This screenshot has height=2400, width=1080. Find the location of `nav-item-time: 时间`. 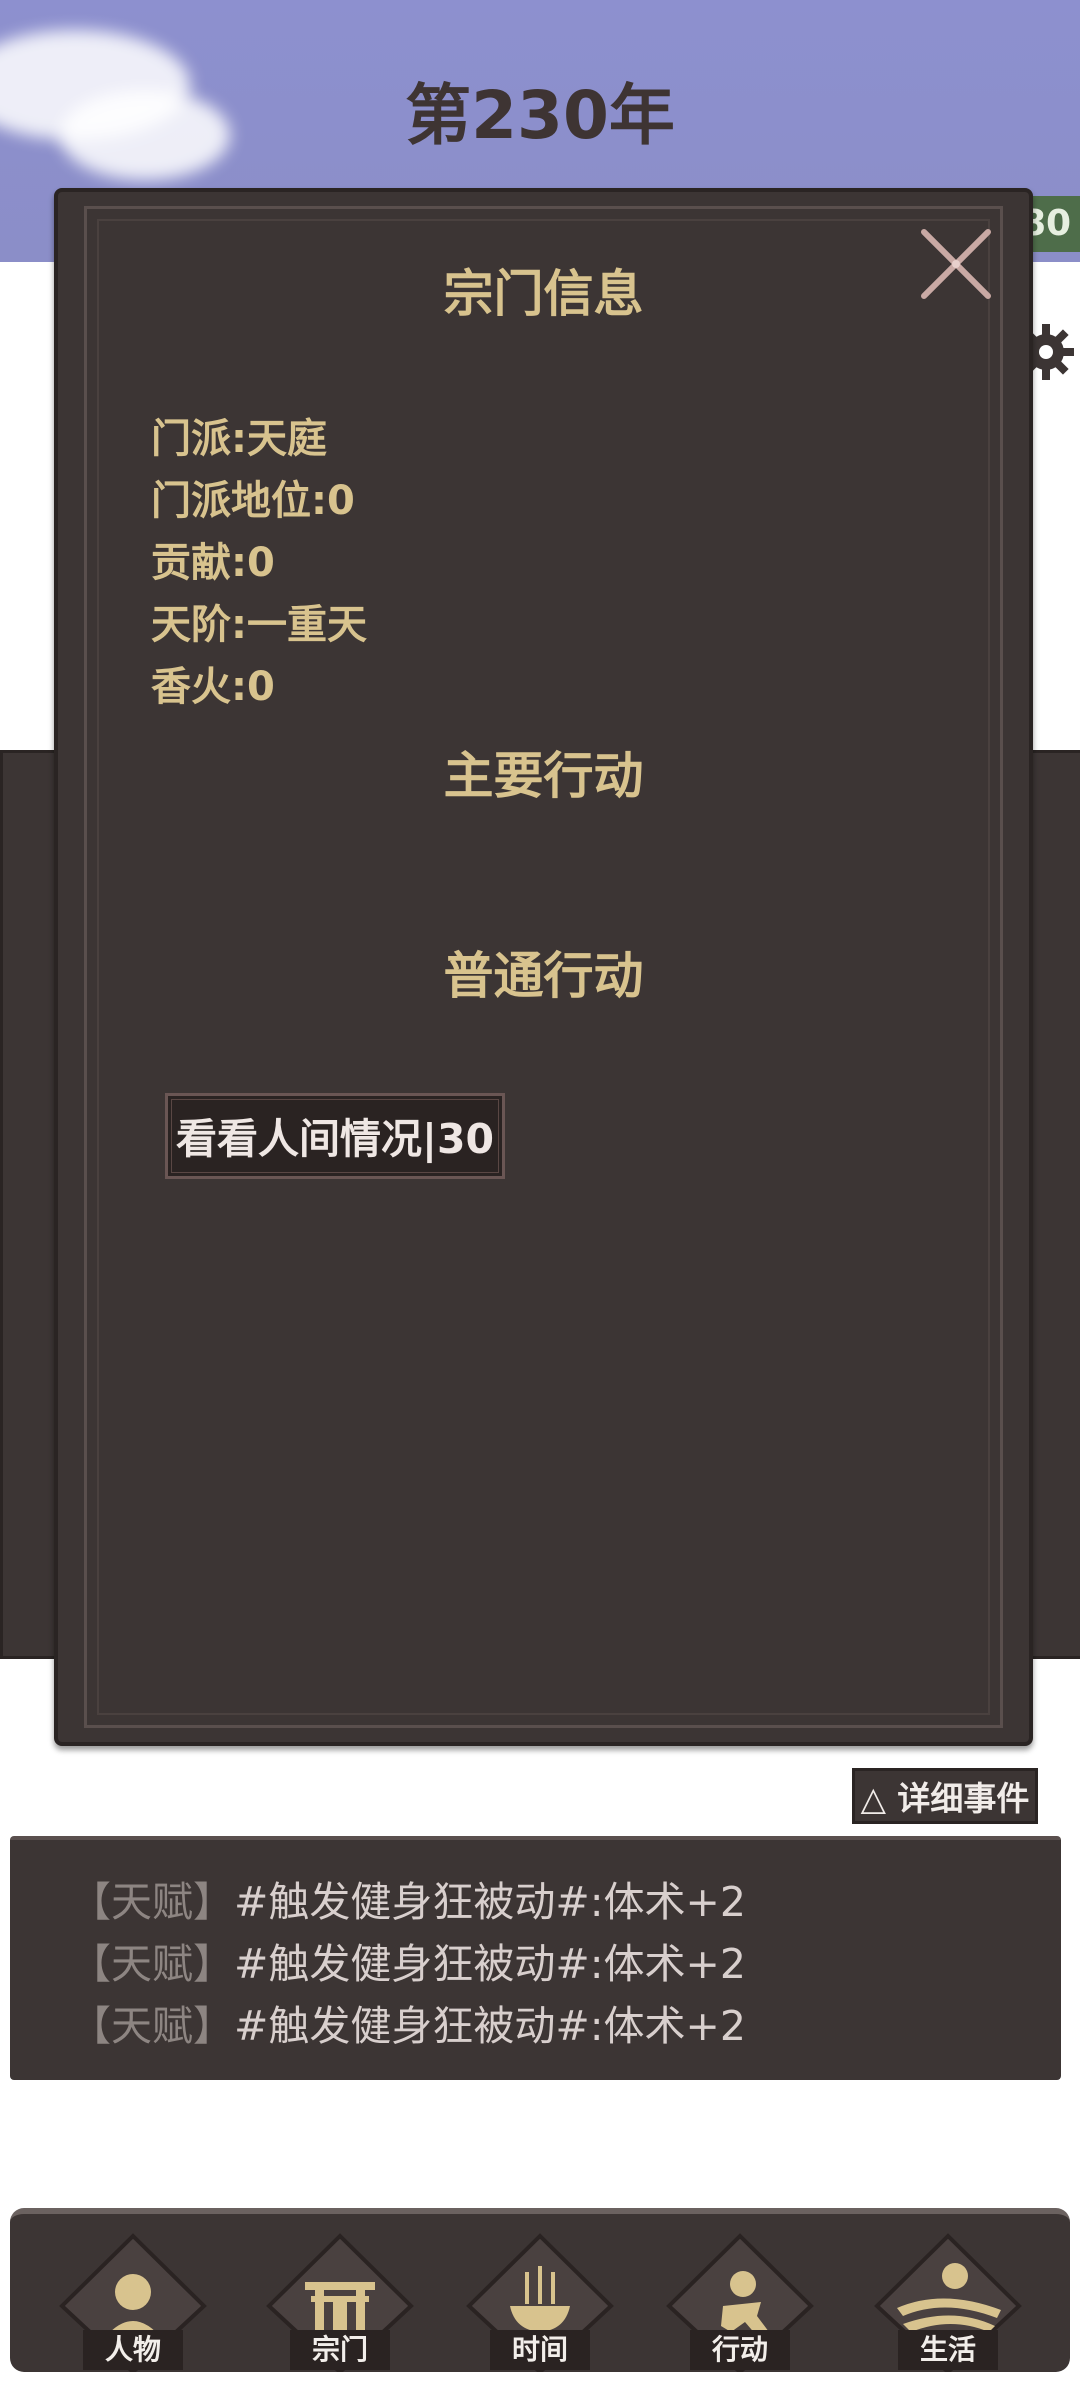

nav-item-time: 时间 is located at coordinates (540, 2302).